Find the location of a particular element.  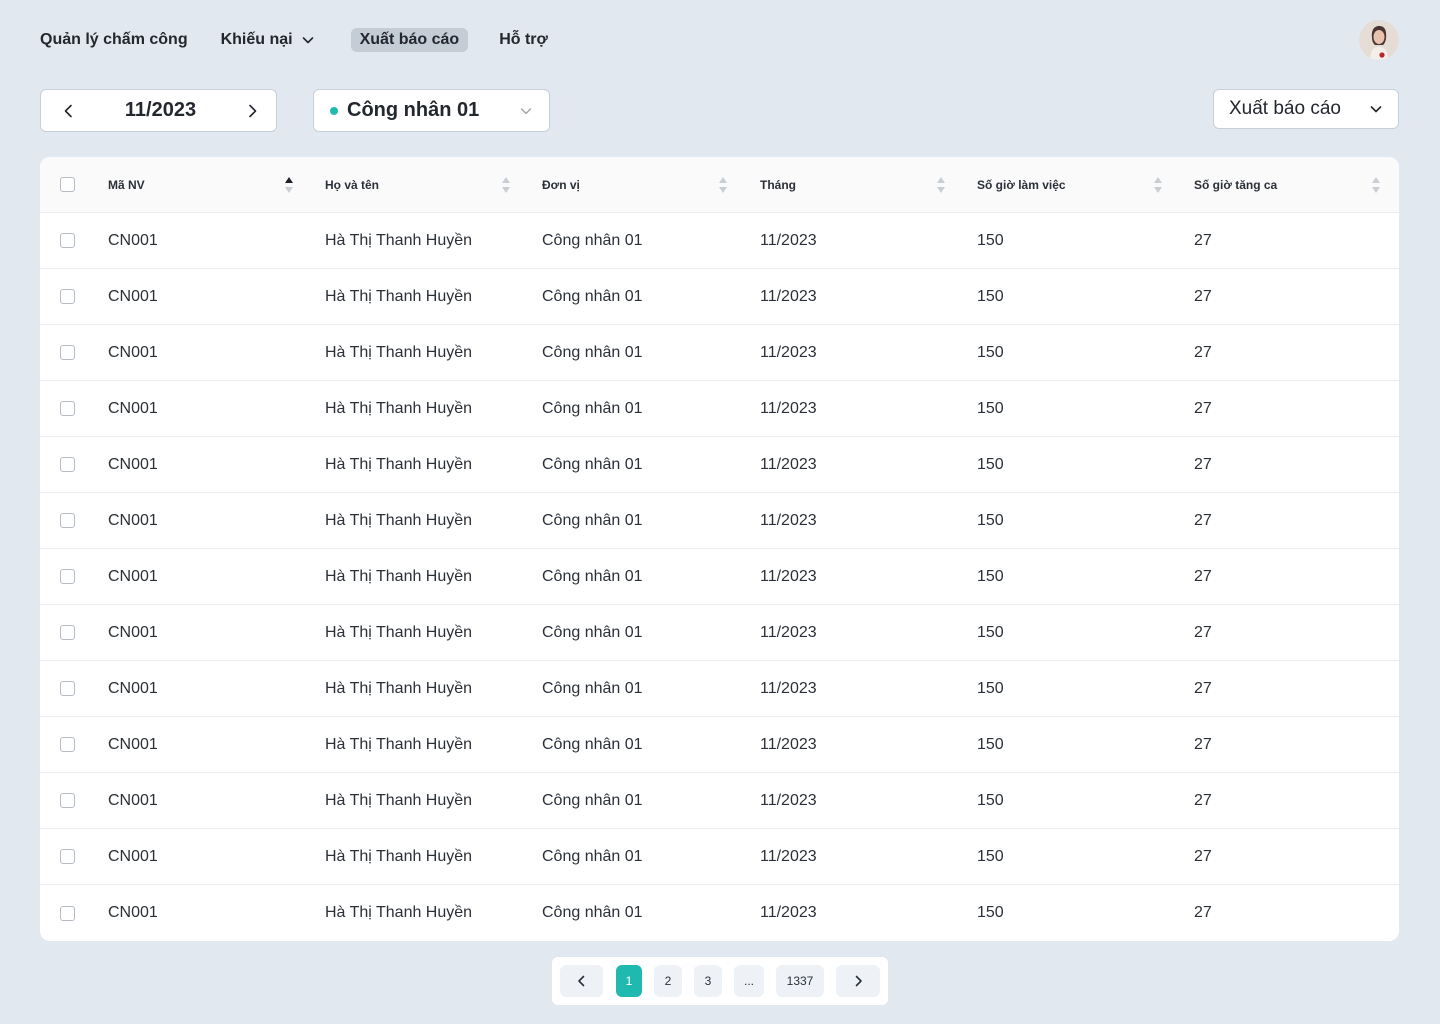

column-header-month: Tháng is located at coordinates (778, 184).